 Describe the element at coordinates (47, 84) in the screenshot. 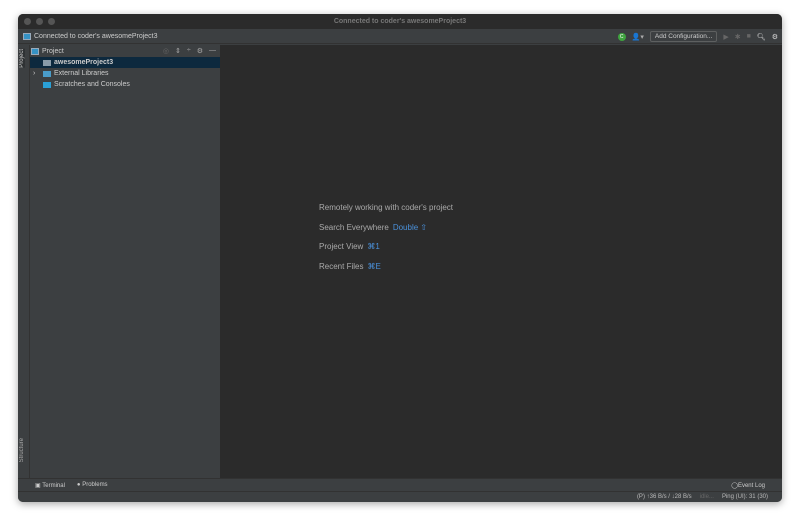

I see `scratches-icon` at that location.